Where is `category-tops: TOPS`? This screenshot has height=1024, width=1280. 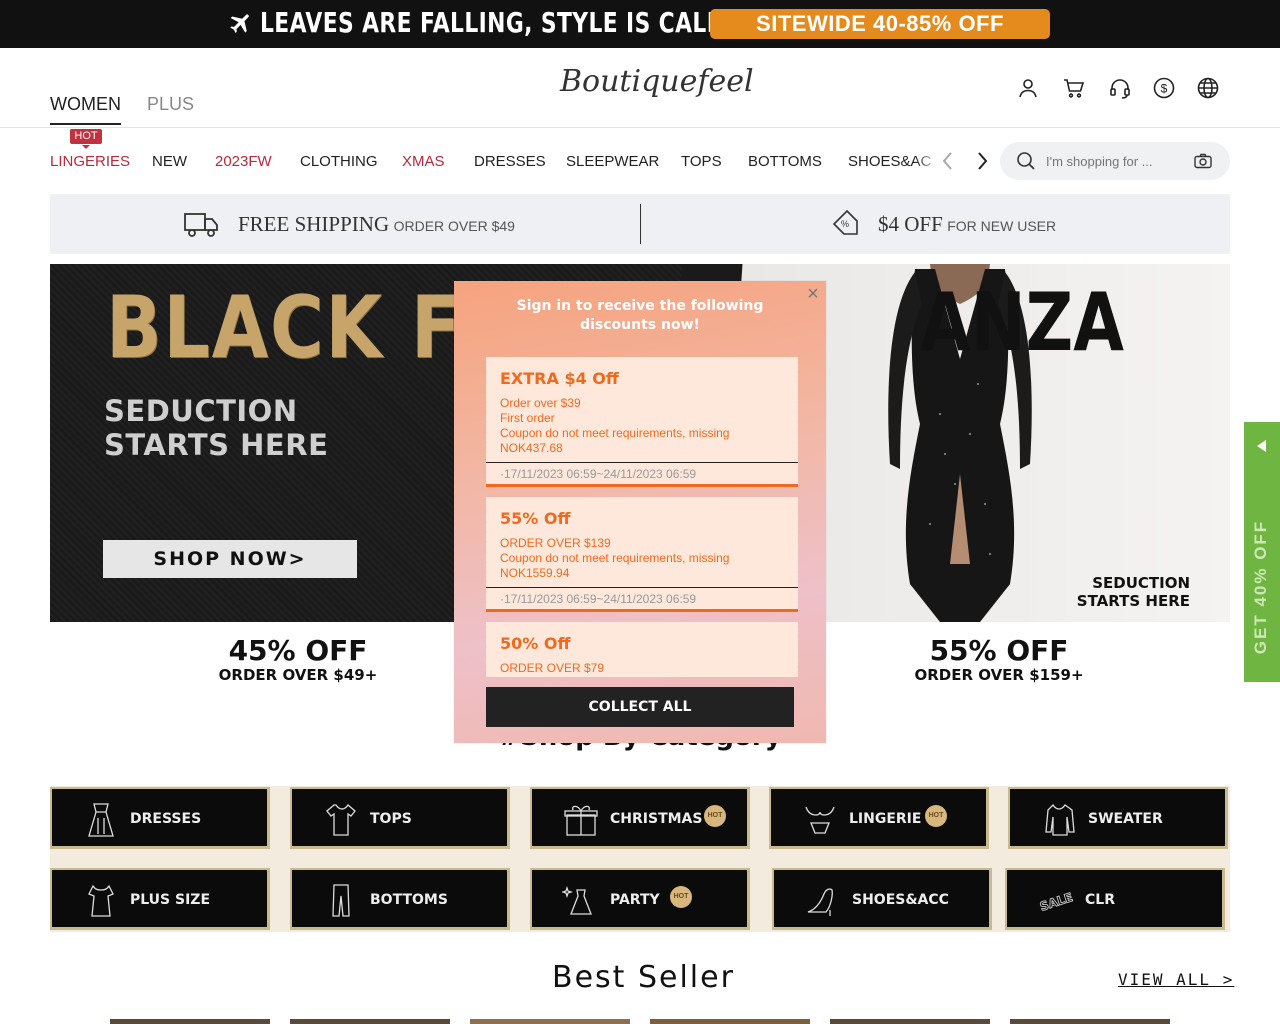 category-tops: TOPS is located at coordinates (400, 818).